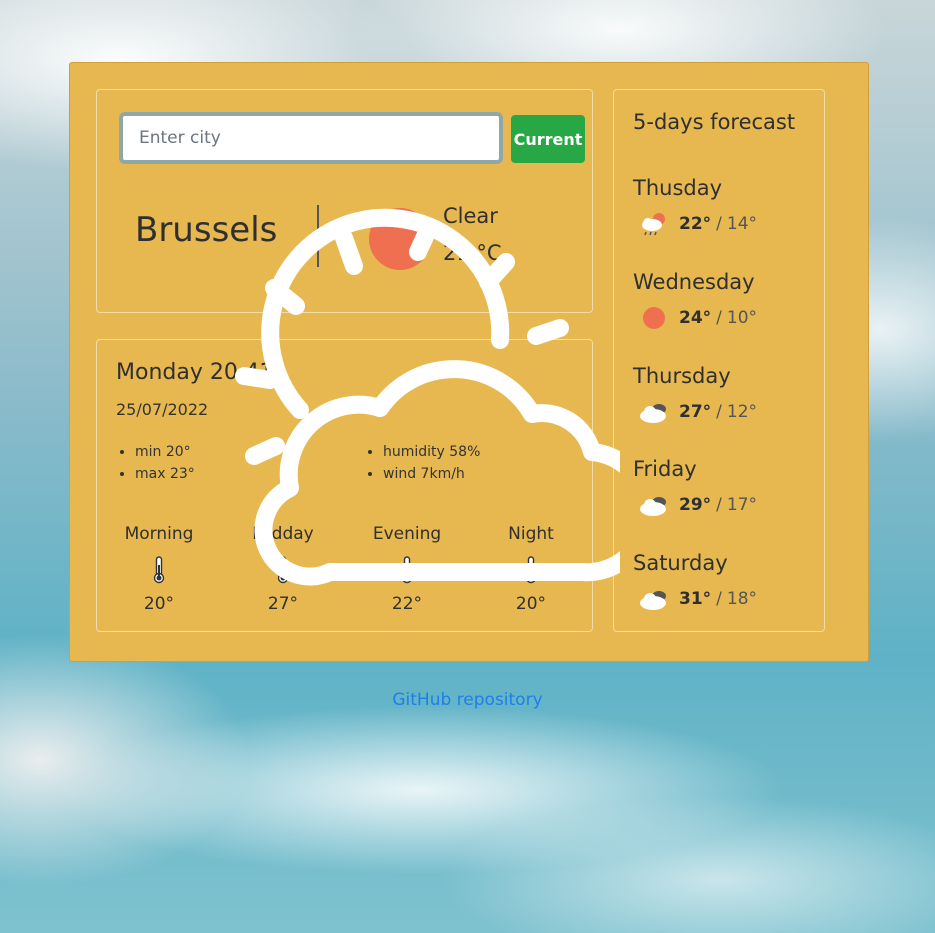 The image size is (935, 933). What do you see at coordinates (548, 139) in the screenshot?
I see `current-location-button: Current` at bounding box center [548, 139].